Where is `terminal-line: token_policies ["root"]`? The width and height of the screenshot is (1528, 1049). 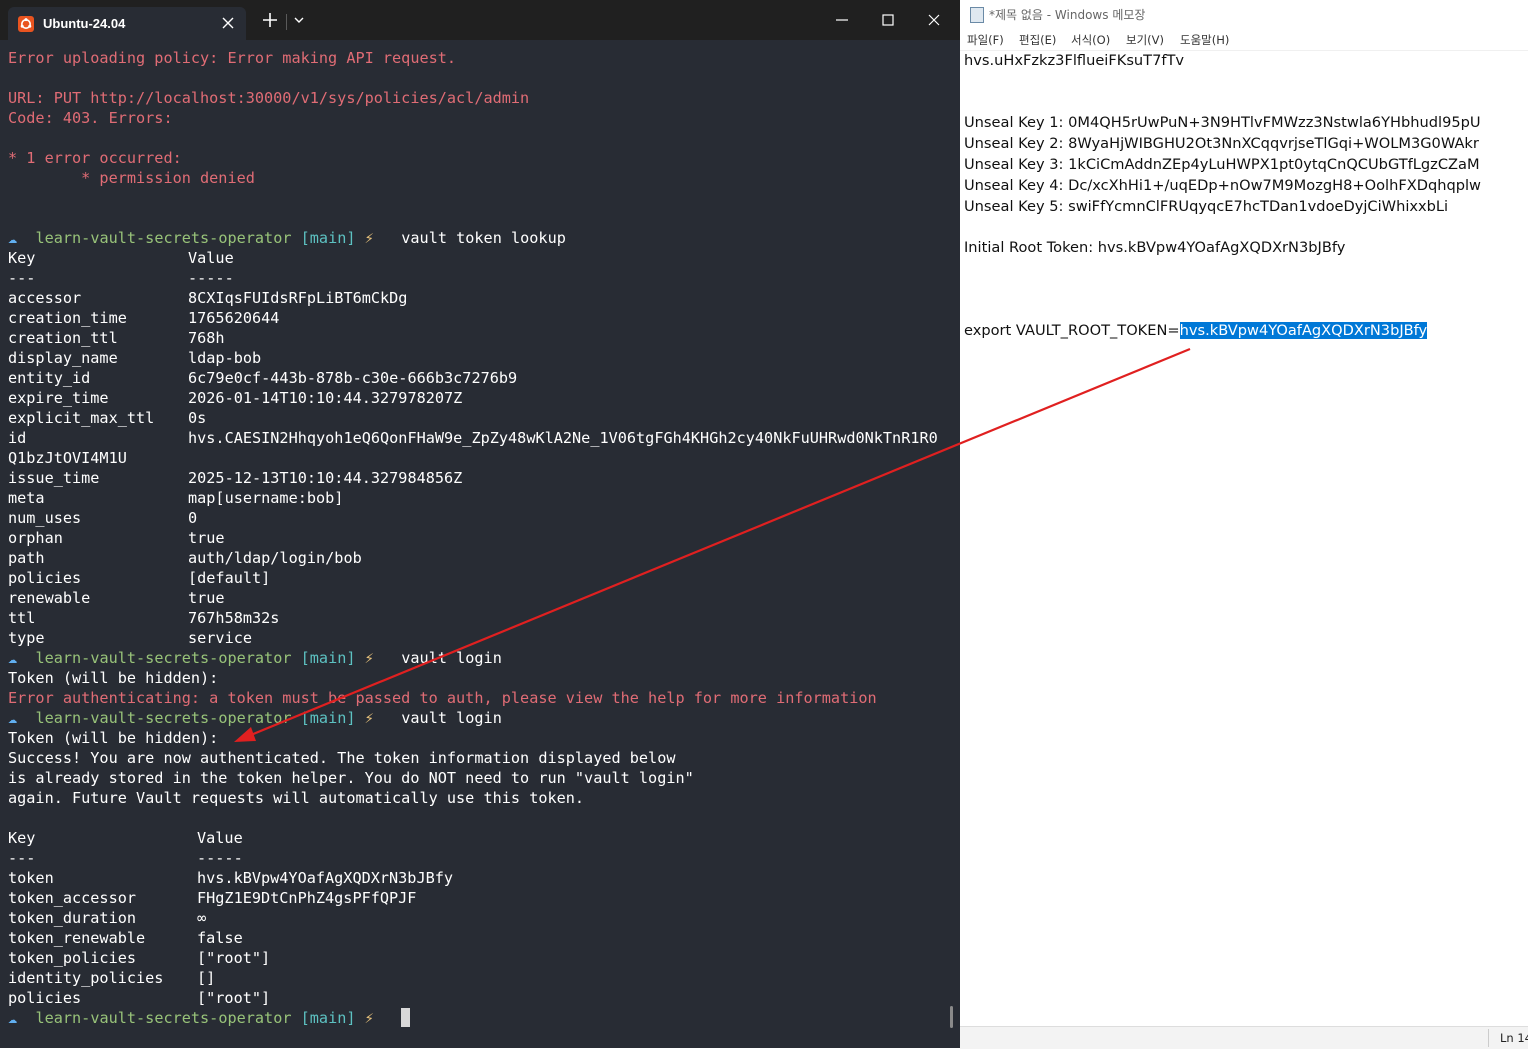 terminal-line: token_policies ["root"] is located at coordinates (480, 958).